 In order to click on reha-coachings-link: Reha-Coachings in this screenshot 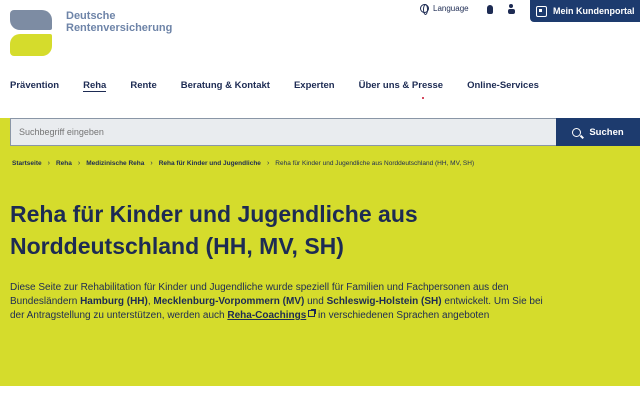, I will do `click(272, 315)`.